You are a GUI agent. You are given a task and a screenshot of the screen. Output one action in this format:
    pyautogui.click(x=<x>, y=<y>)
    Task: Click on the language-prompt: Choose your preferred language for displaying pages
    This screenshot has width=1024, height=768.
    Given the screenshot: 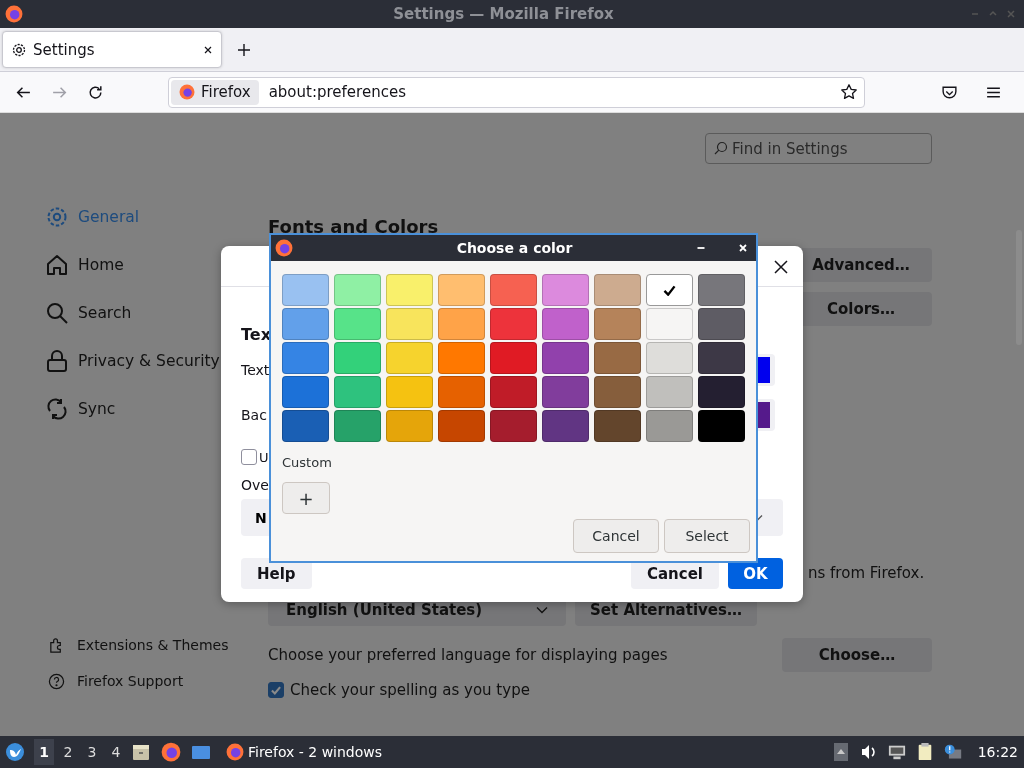 What is the action you would take?
    pyautogui.click(x=468, y=655)
    